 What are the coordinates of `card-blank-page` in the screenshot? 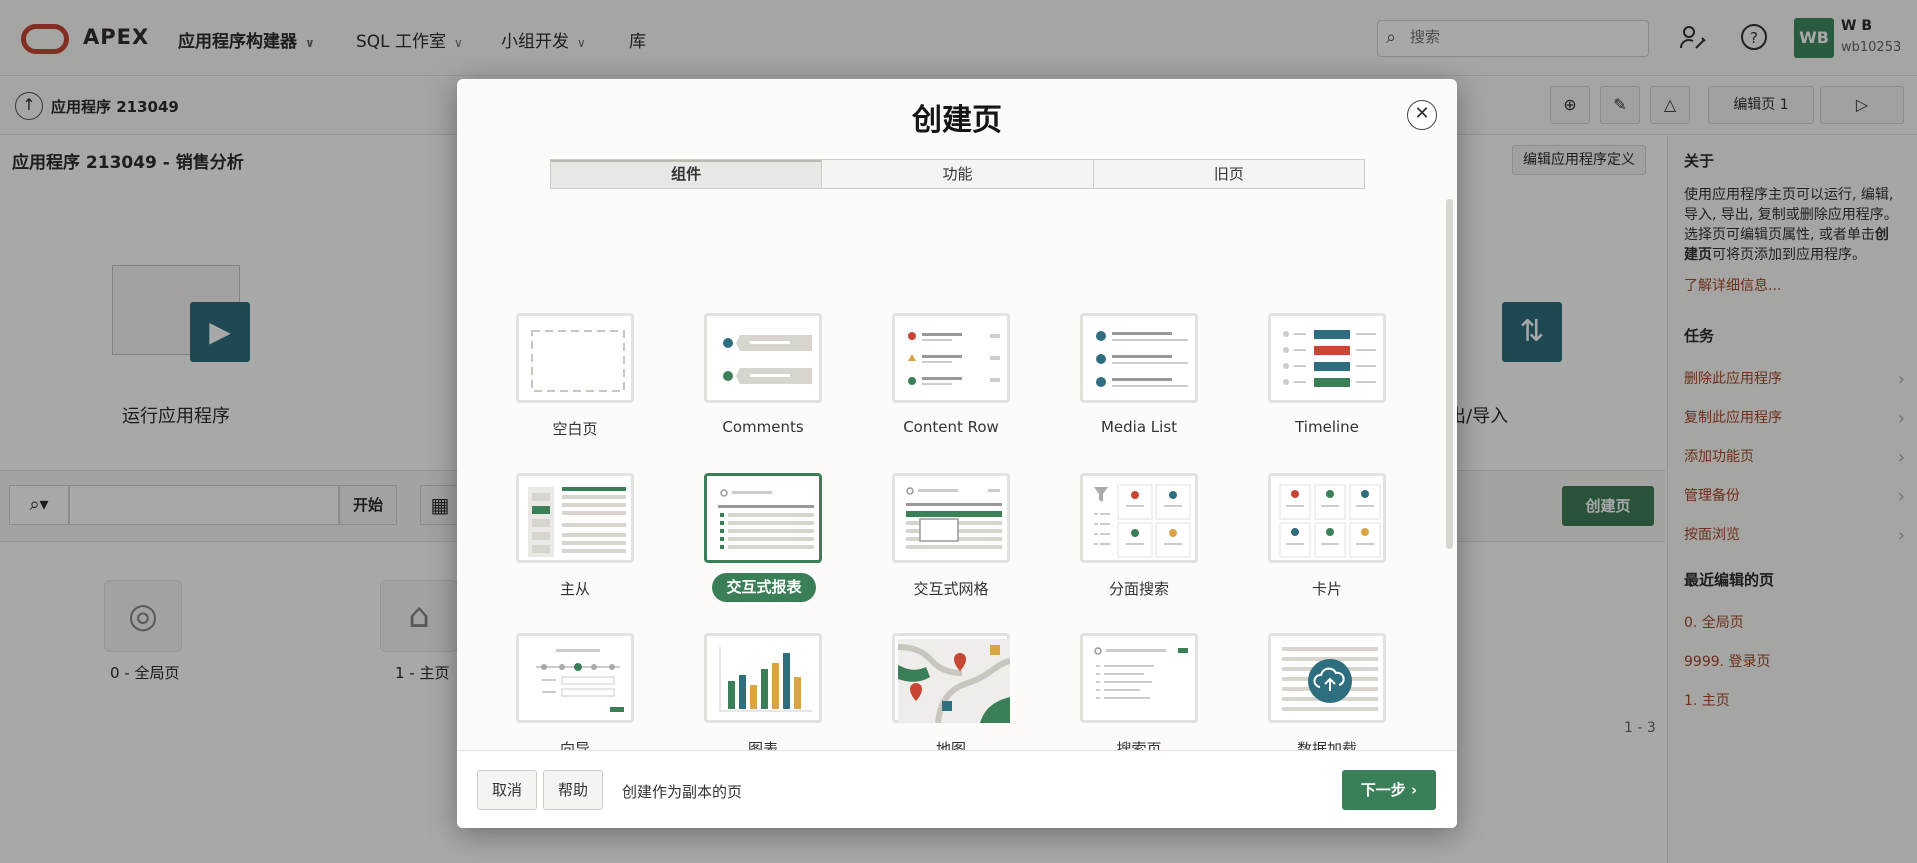 It's located at (575, 358).